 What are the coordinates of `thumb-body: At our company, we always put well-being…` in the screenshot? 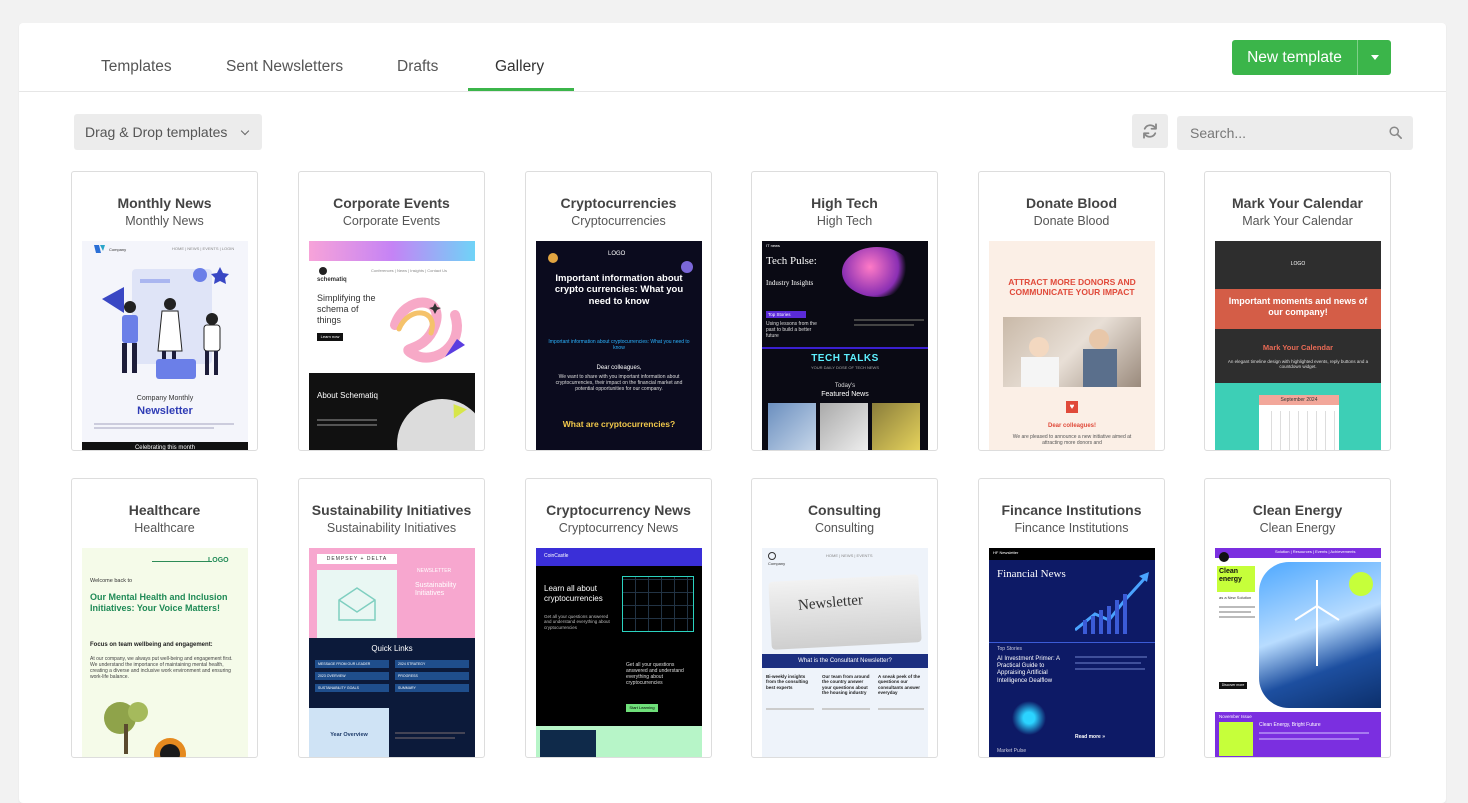 It's located at (161, 668).